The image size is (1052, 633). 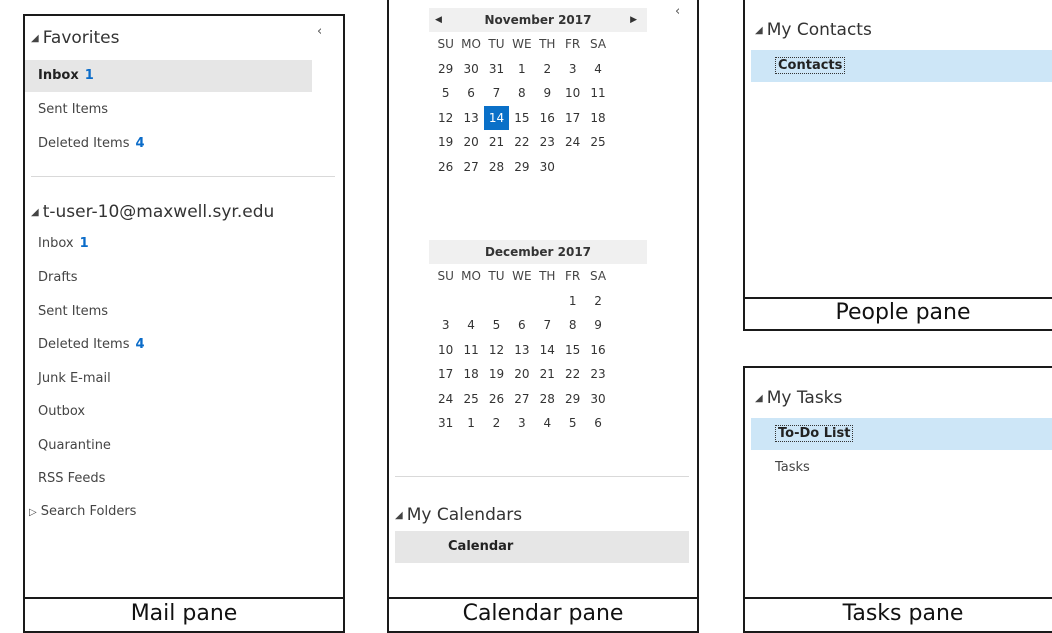 I want to click on favorites-sent-items: Sent Items, so click(x=73, y=110).